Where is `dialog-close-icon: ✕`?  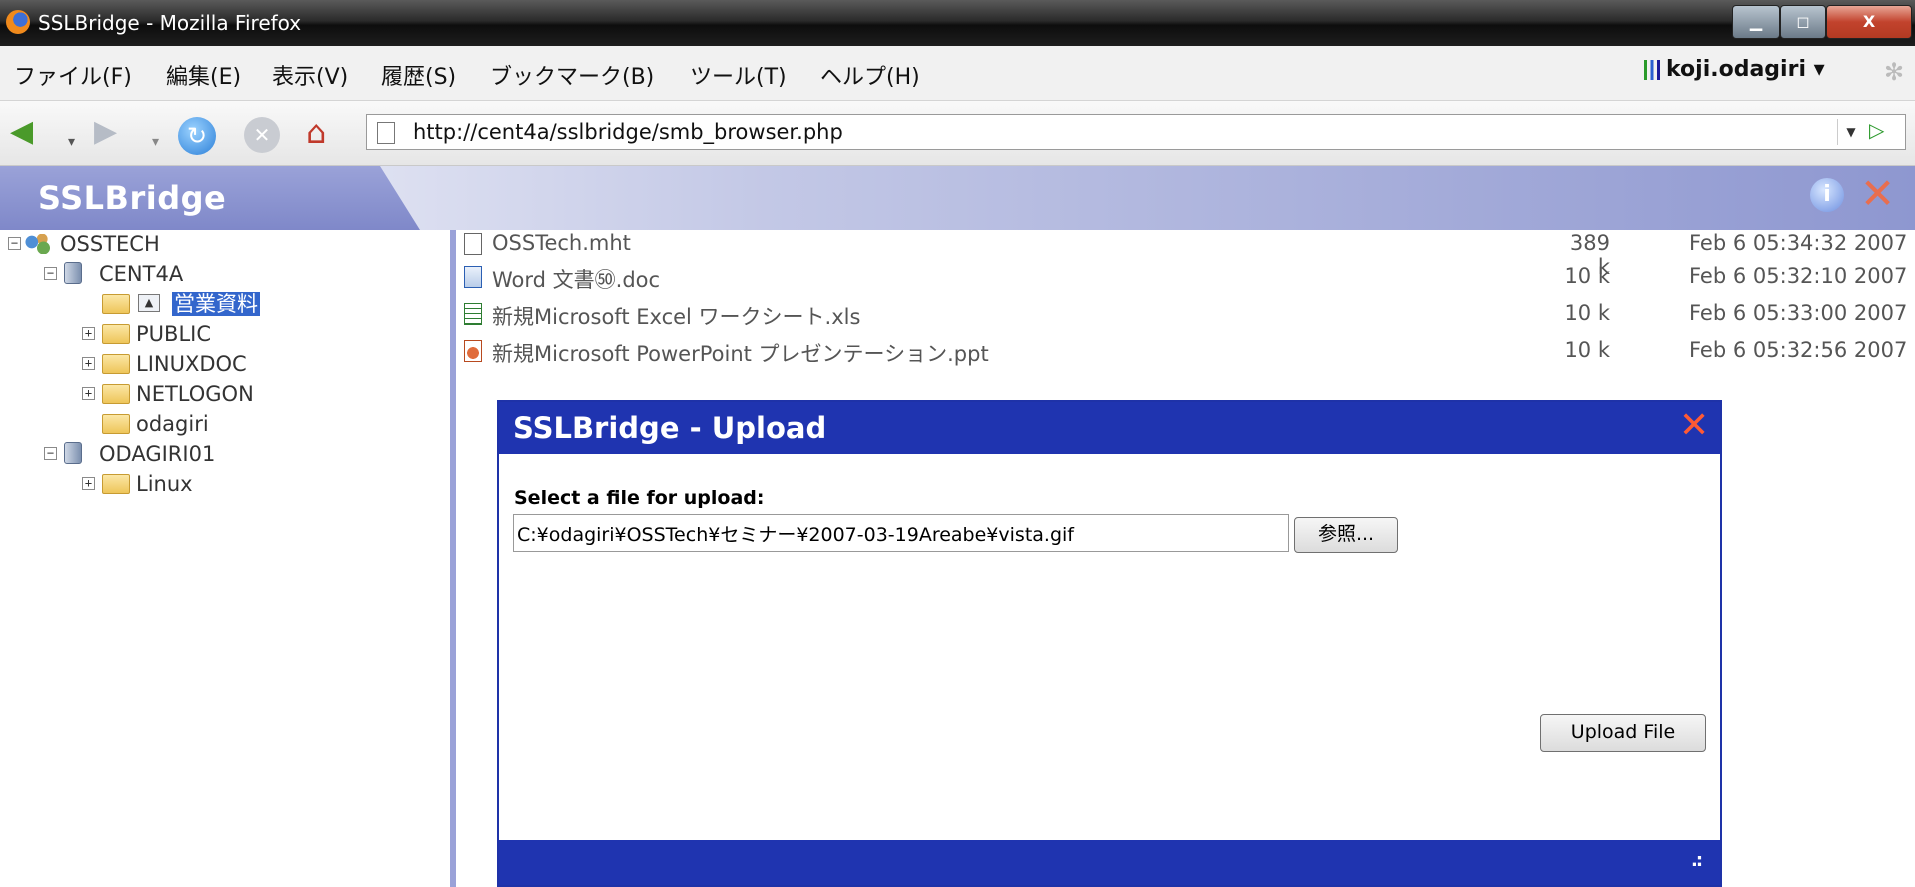
dialog-close-icon: ✕ is located at coordinates (1694, 426).